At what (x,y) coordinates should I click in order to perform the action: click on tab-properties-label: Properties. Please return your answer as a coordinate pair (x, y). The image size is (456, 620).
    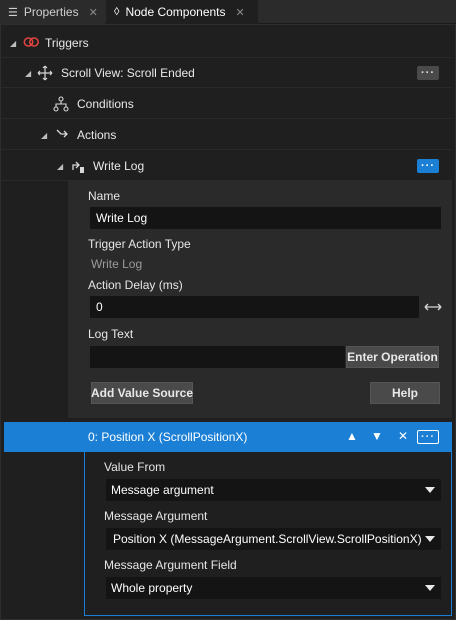
    Looking at the image, I should click on (51, 12).